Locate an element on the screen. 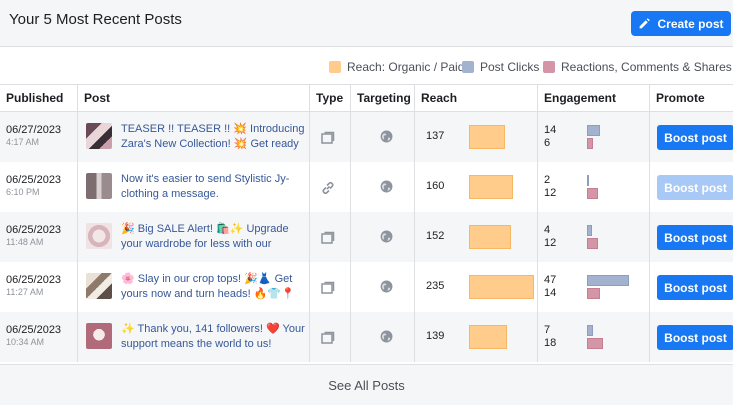  reach-cell: 235 is located at coordinates (475, 287).